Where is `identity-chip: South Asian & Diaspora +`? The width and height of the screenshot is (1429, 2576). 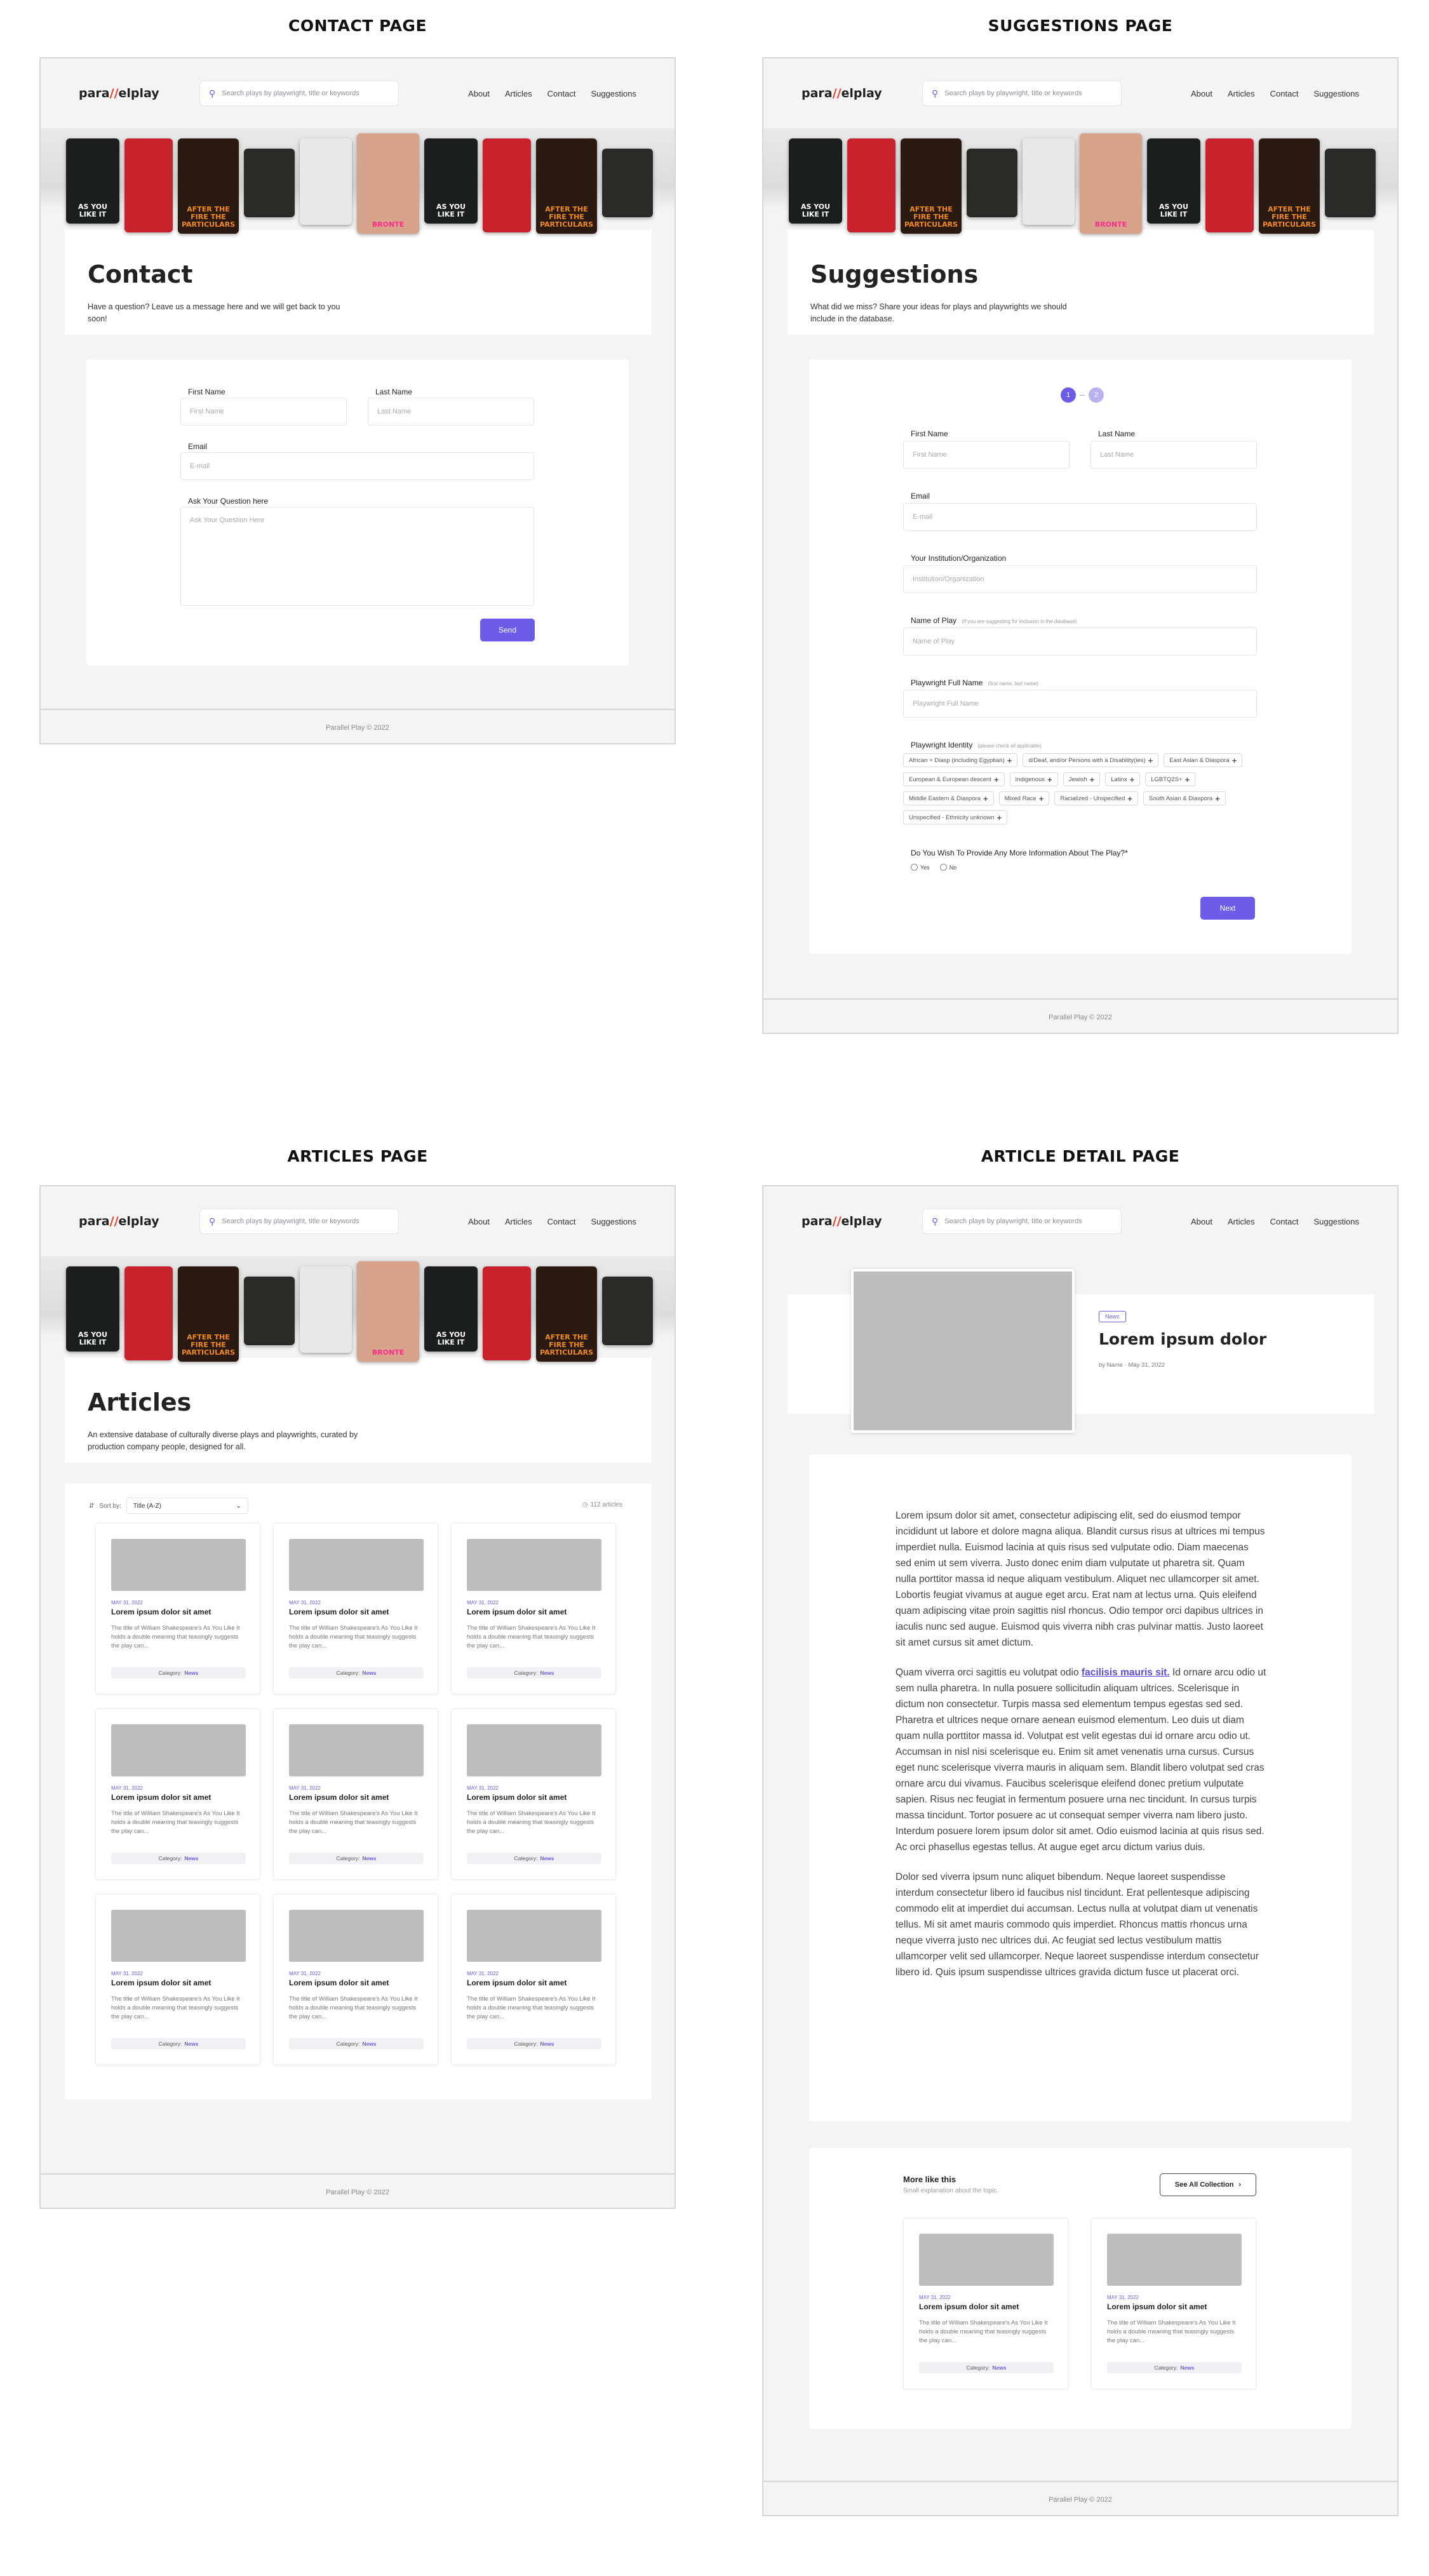 identity-chip: South Asian & Diaspora + is located at coordinates (1184, 798).